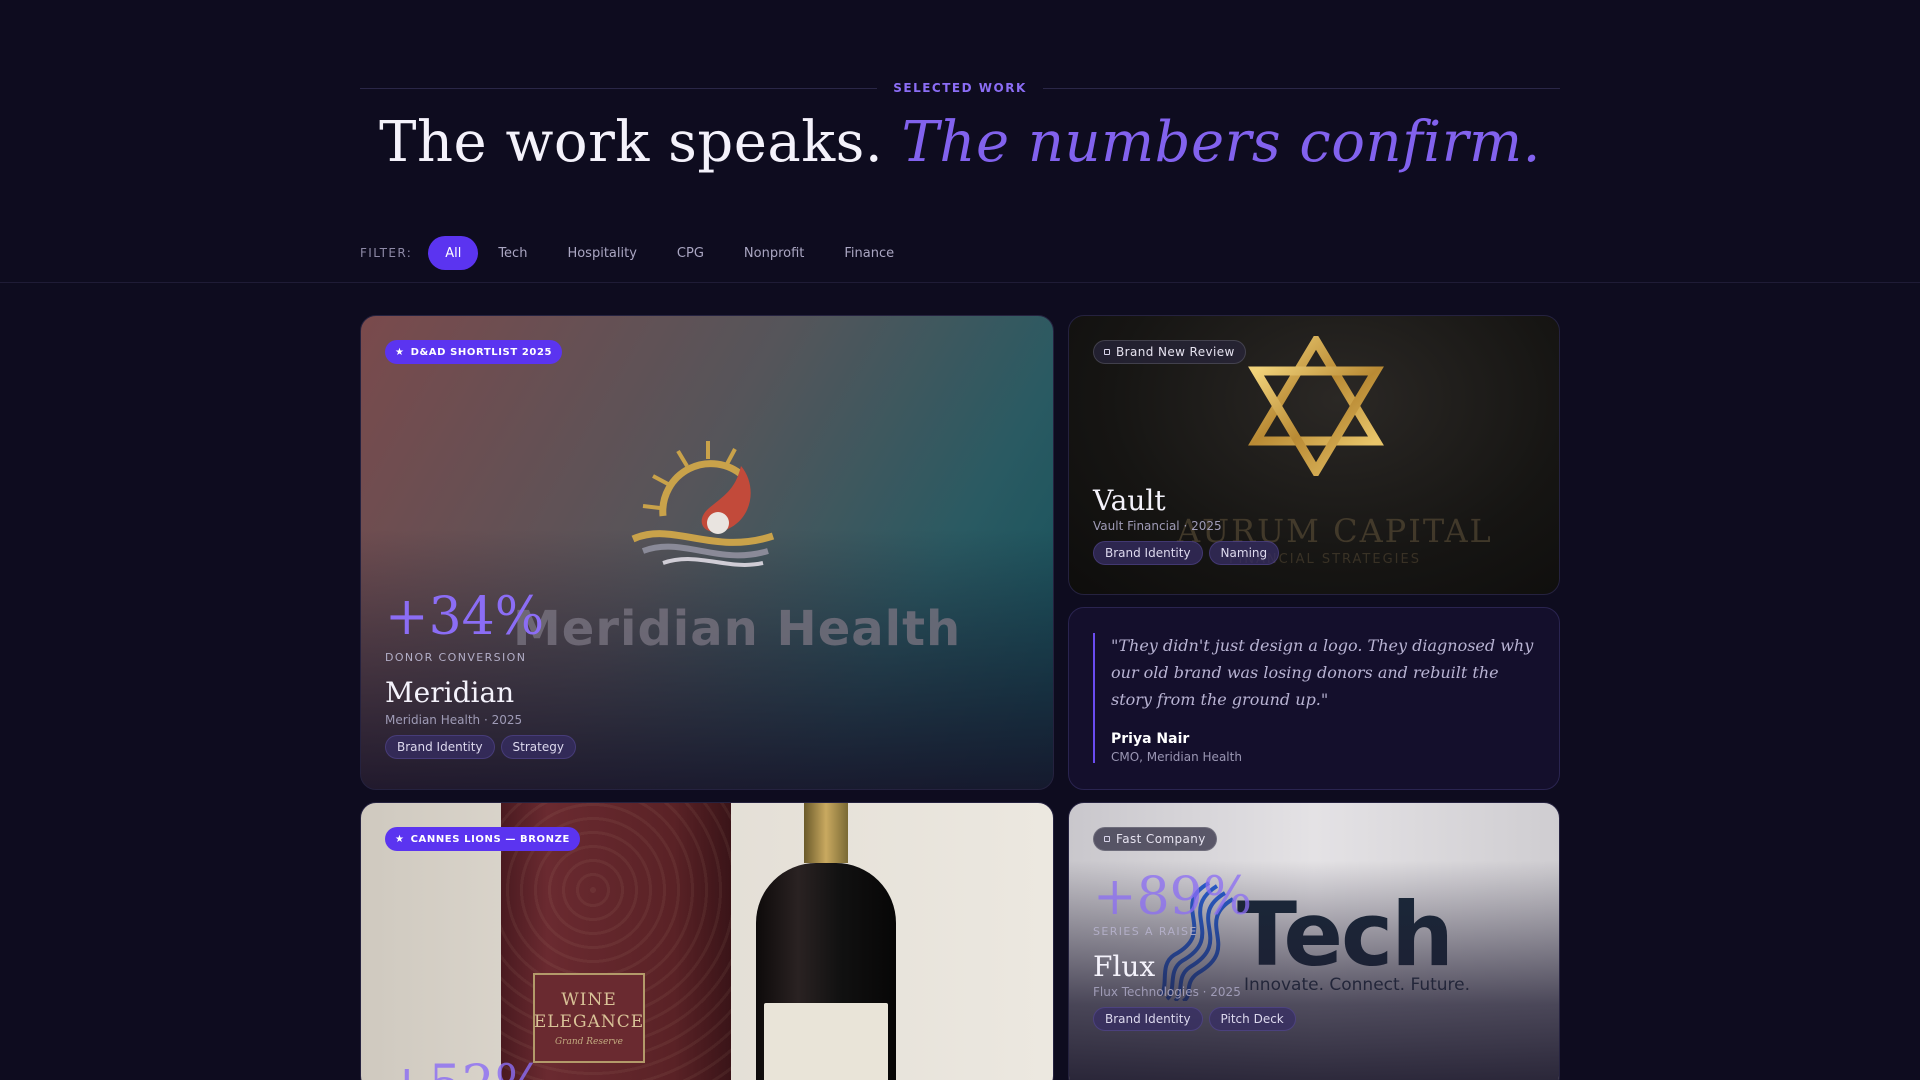 The image size is (1920, 1080). I want to click on filter-chip-nonprofit: Nonprofit, so click(774, 253).